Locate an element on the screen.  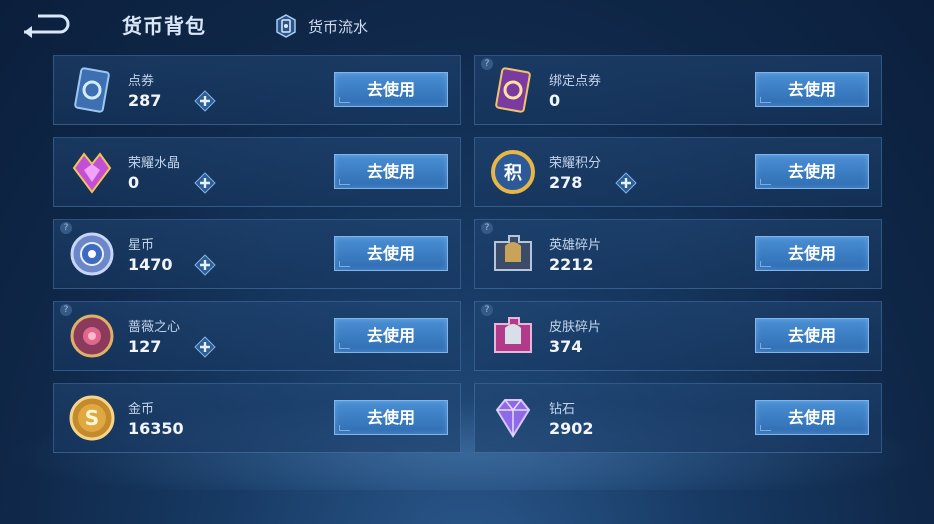
currency-card-yingxiong: ? 英雄碎片 2212 去使用 is located at coordinates (678, 254).